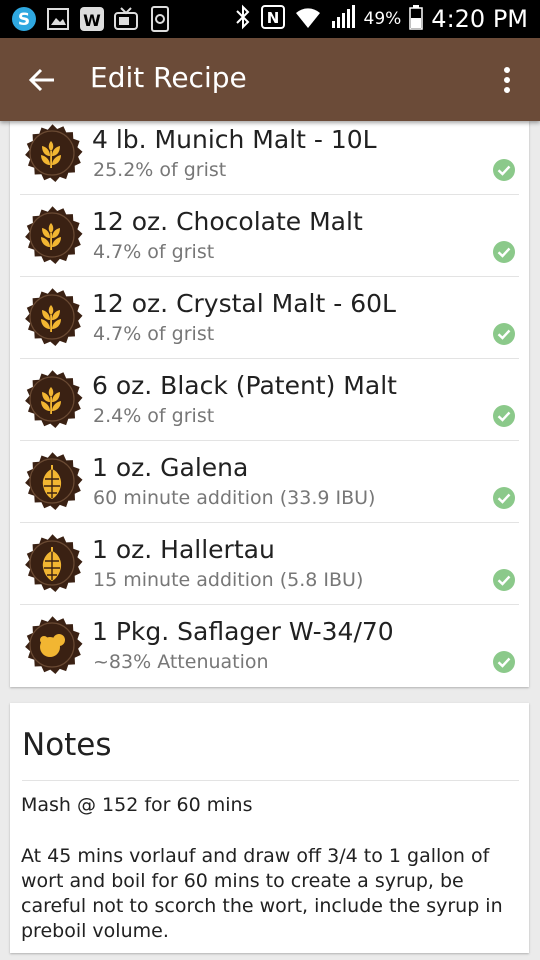  Describe the element at coordinates (160, 170) in the screenshot. I see `ingredient-detail: 25.2% of grist` at that location.